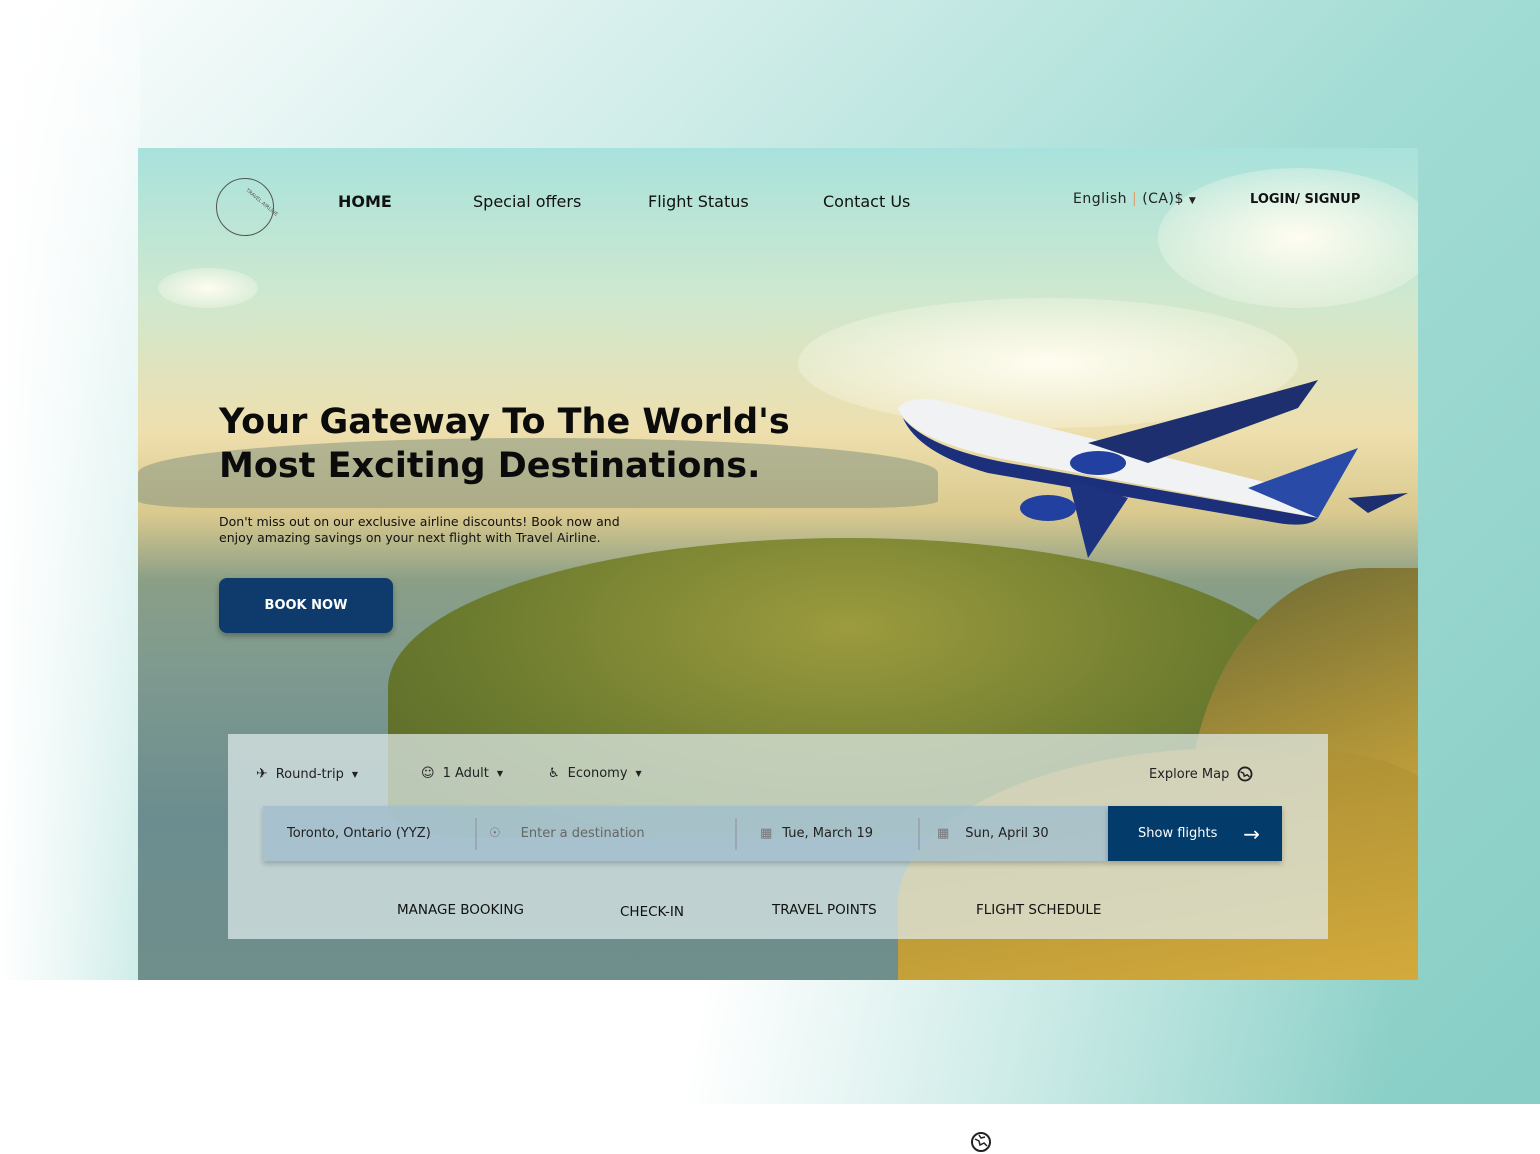 This screenshot has height=1154, width=1540. What do you see at coordinates (1251, 833) in the screenshot?
I see `arrow-right-icon: →` at bounding box center [1251, 833].